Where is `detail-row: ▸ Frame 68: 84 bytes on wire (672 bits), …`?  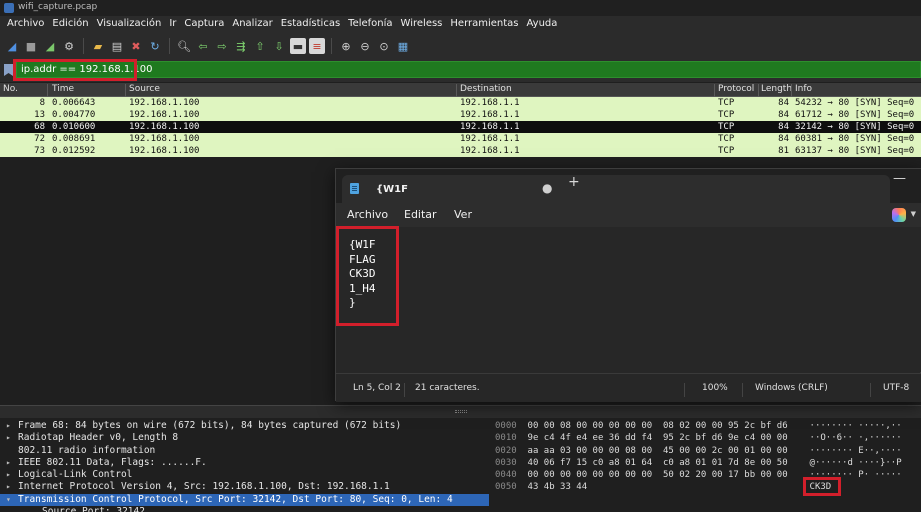
detail-row: ▸ Frame 68: 84 bytes on wire (672 bits), … is located at coordinates (244, 426).